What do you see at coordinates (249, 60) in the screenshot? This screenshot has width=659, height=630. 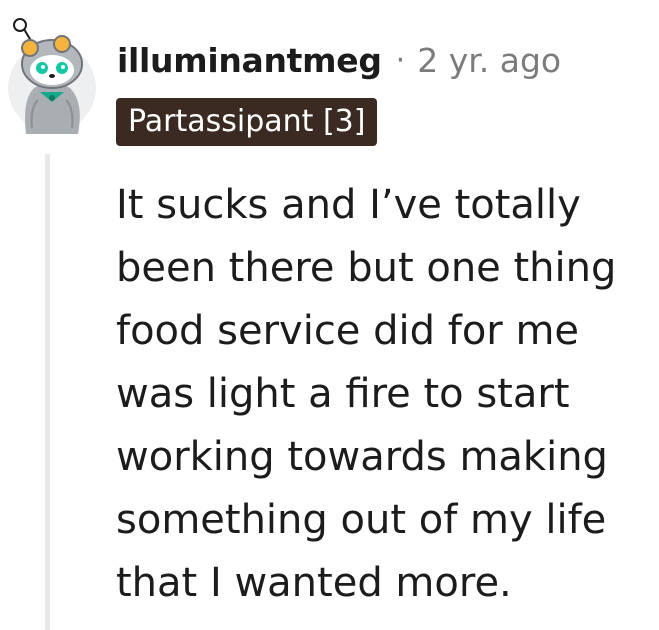 I see `username: illuminantmeg` at bounding box center [249, 60].